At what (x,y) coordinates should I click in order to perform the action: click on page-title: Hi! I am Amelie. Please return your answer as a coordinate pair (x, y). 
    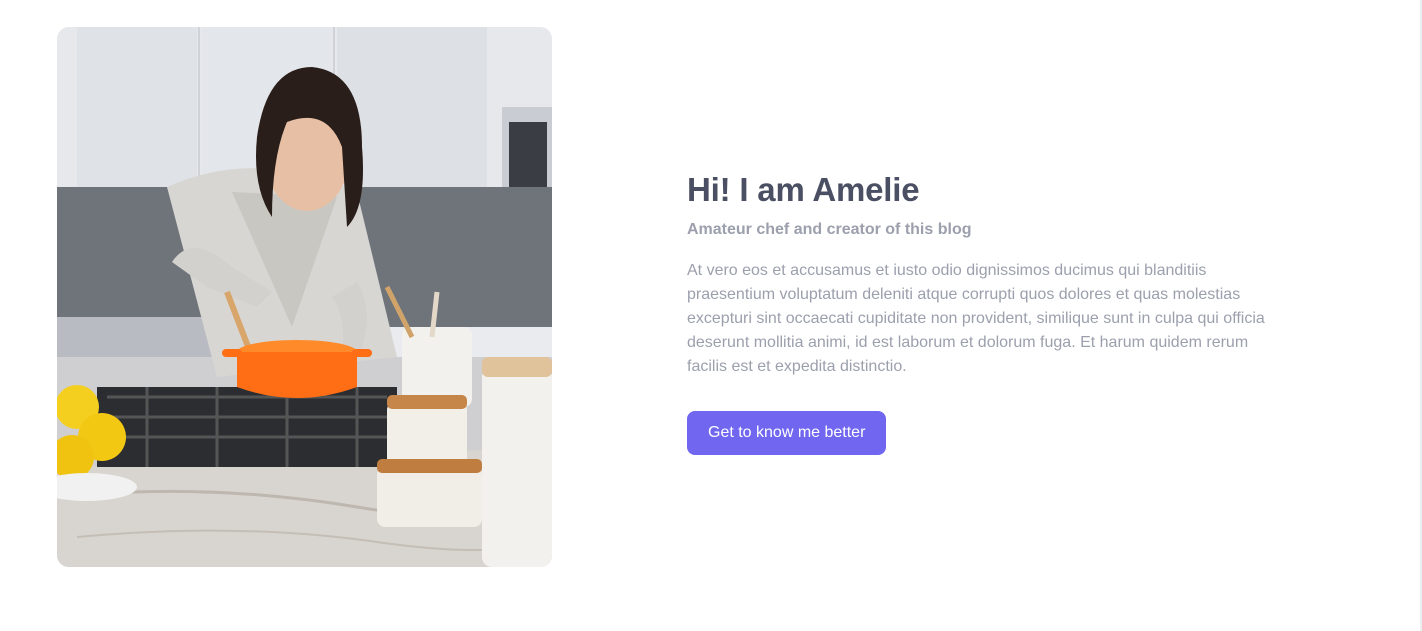
    Looking at the image, I should click on (803, 189).